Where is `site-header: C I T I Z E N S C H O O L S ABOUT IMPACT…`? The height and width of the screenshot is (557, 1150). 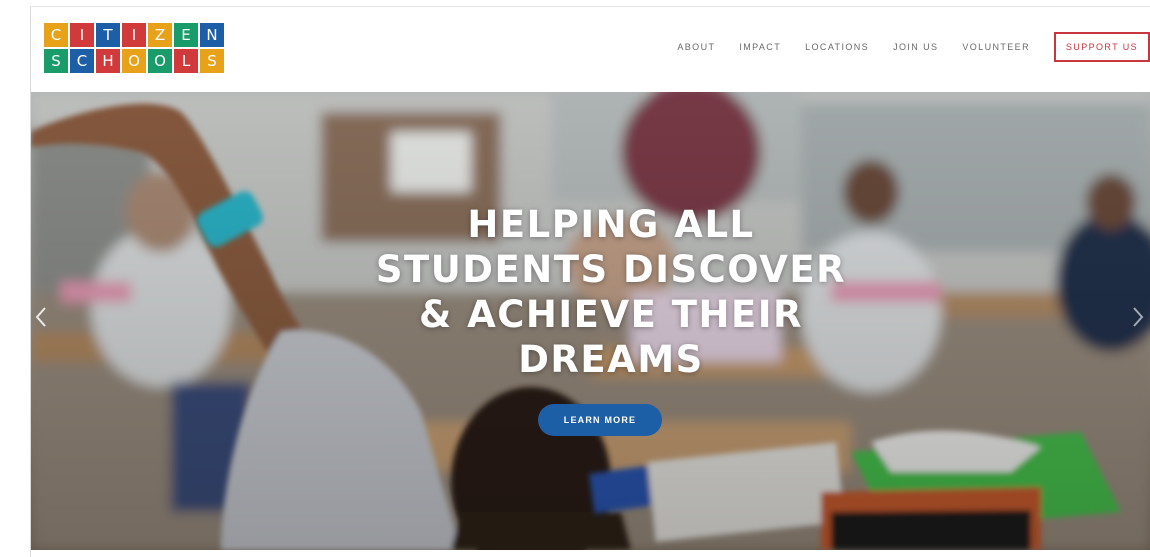
site-header: C I T I Z E N S C H O O L S ABOUT IMPACT… is located at coordinates (590, 49).